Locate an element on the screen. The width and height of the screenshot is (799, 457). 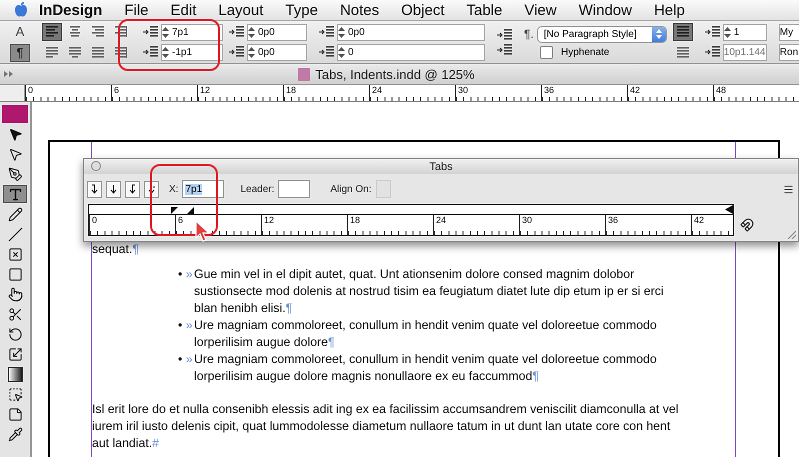
bullet-item: • »Gue min vel in el dipit autet, quat. Unt ationsenim dolore consed magnim dolobor sustionsecte mod dolenis at nostrud tisim ea feugiatum diatet lute dip etum ip er si erci blan henibh elisi.¶ is located at coordinates (421, 291).